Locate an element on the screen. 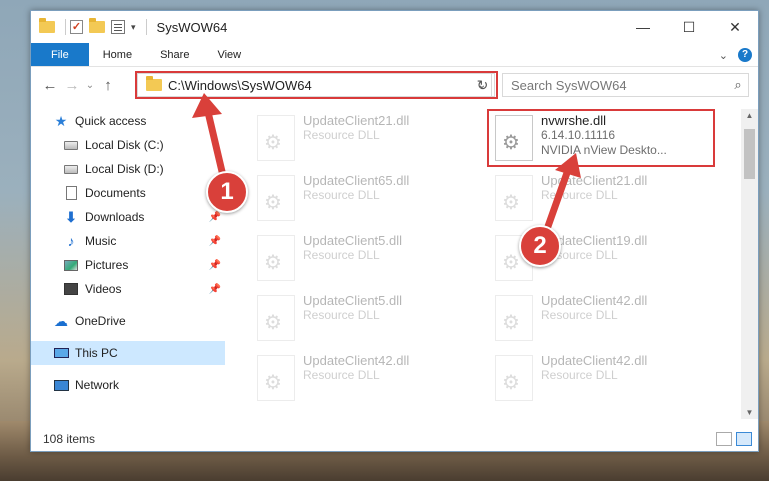 The image size is (769, 481). onedrive-icon: ☁ is located at coordinates (61, 320).